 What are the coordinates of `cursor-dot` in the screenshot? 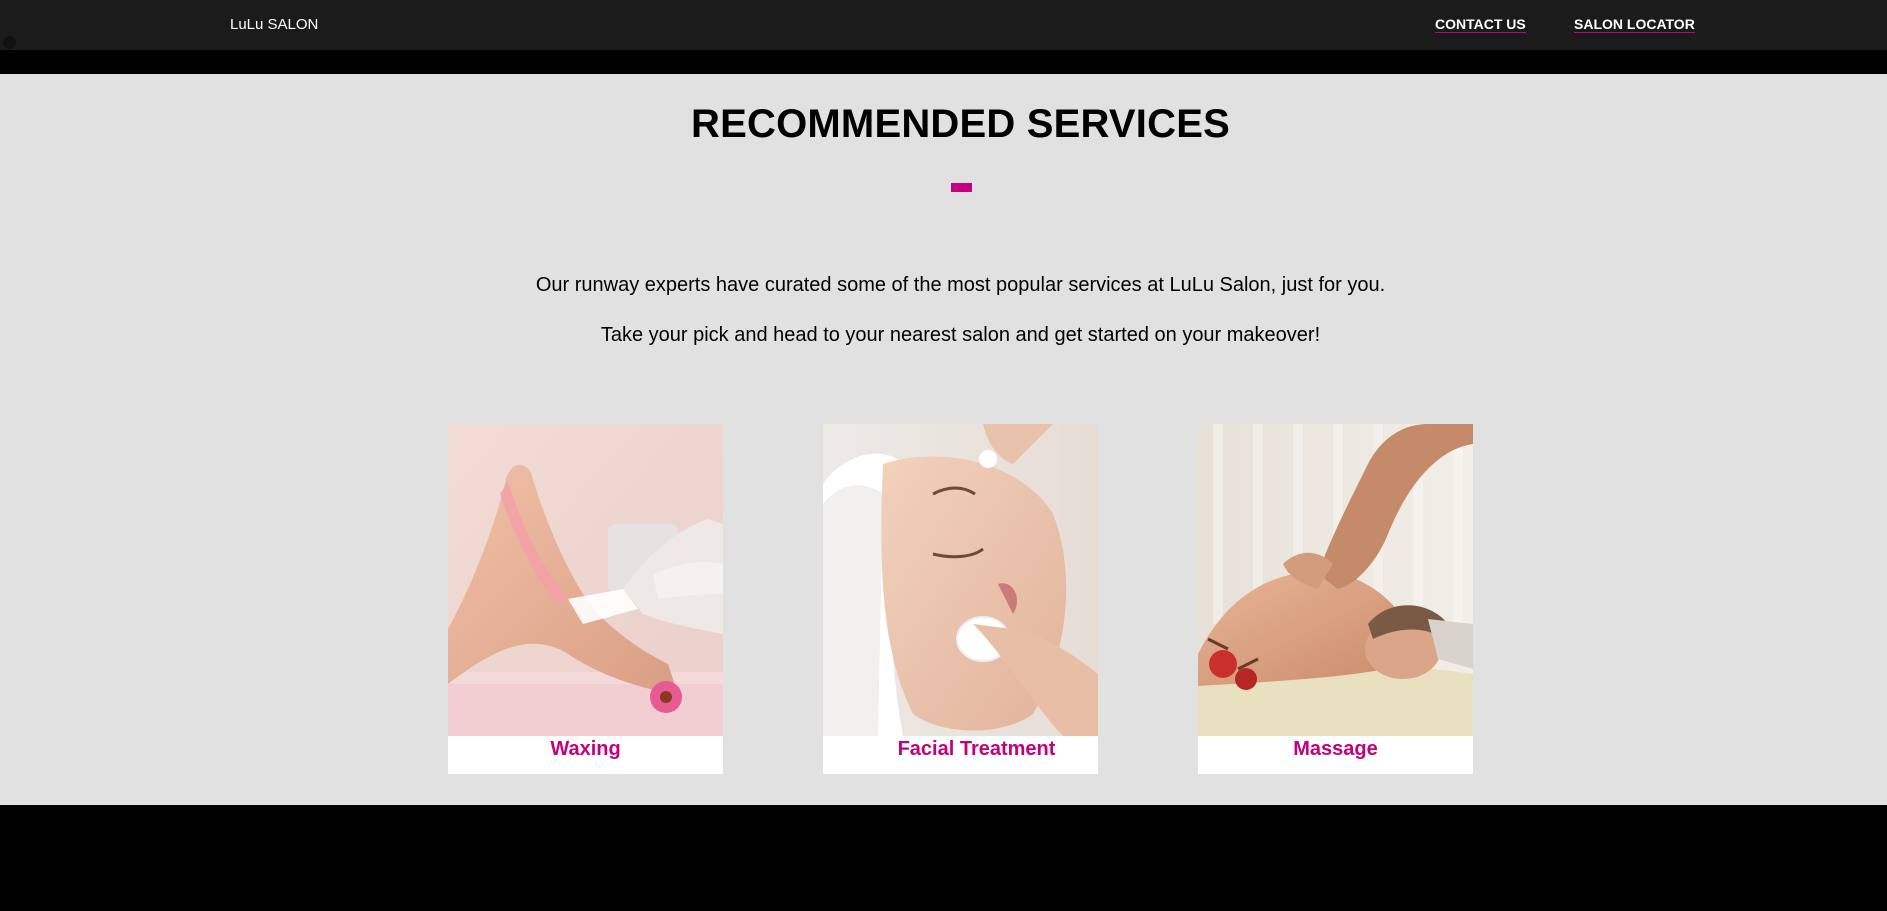 It's located at (9, 42).